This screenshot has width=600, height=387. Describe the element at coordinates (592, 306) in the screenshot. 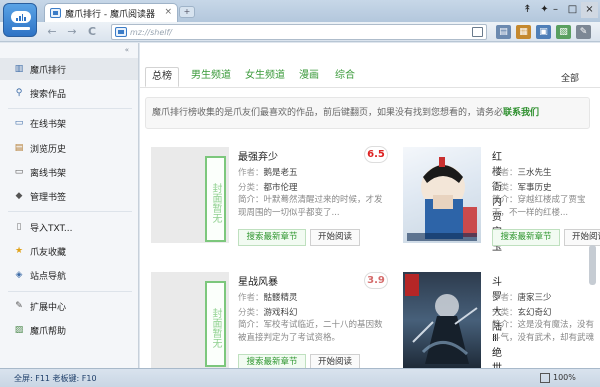

I see `content-scrollbar` at that location.